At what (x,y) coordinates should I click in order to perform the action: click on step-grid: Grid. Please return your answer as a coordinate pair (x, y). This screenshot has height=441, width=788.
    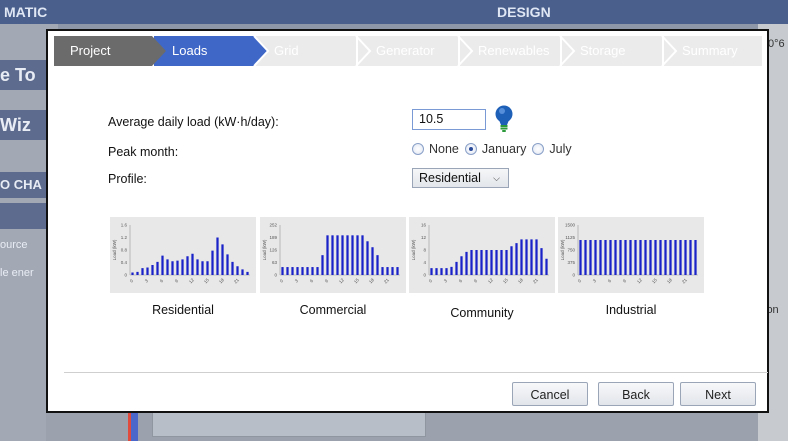
    Looking at the image, I should click on (306, 51).